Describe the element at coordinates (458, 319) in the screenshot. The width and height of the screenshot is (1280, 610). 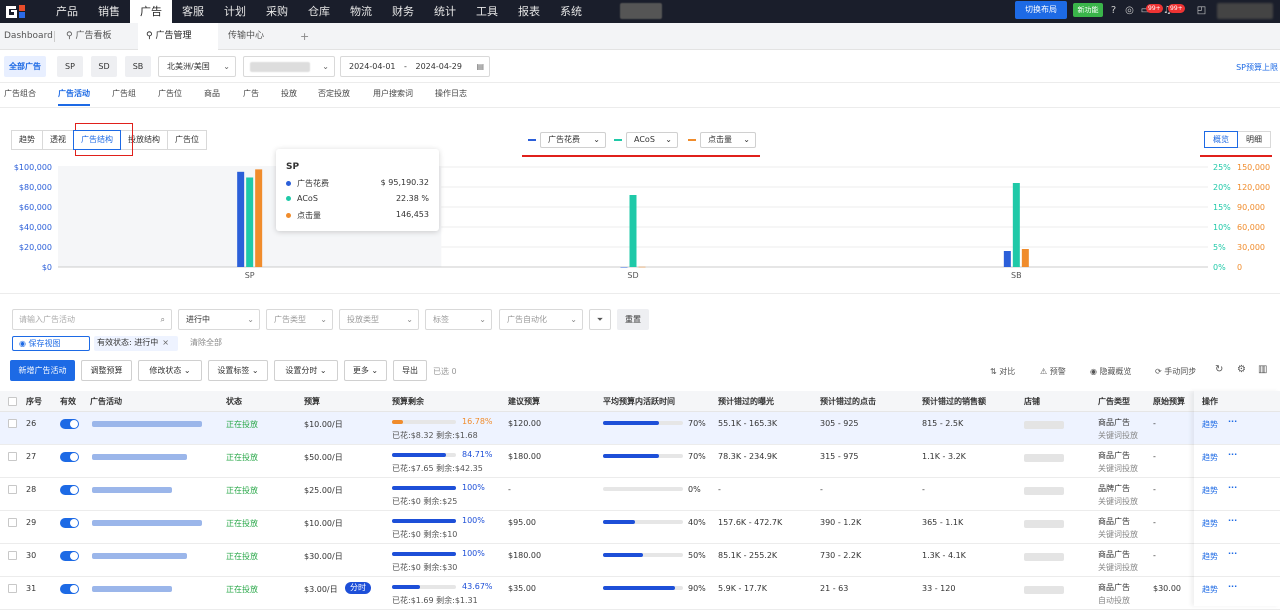
I see `tags-select: 标签 ⌄` at that location.